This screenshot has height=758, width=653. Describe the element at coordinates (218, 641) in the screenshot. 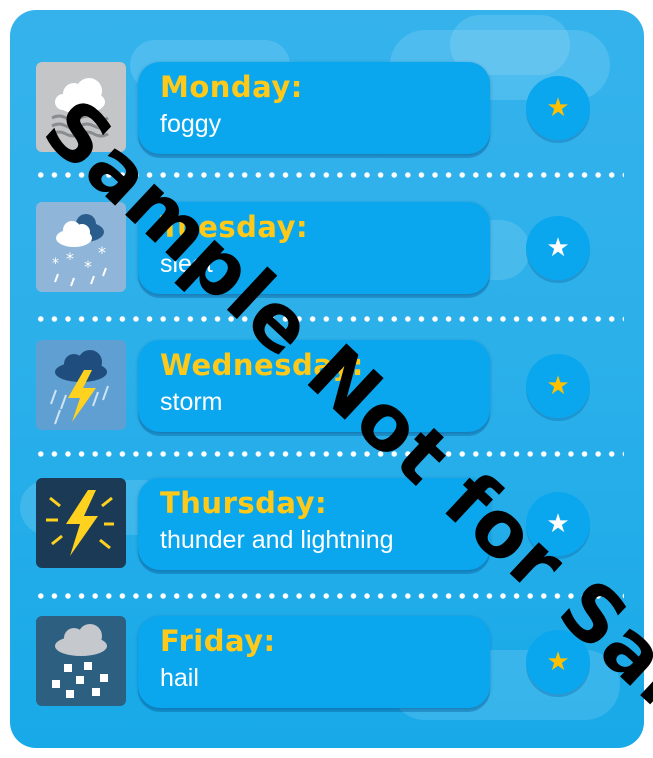

I see `day-label: Friday:` at that location.